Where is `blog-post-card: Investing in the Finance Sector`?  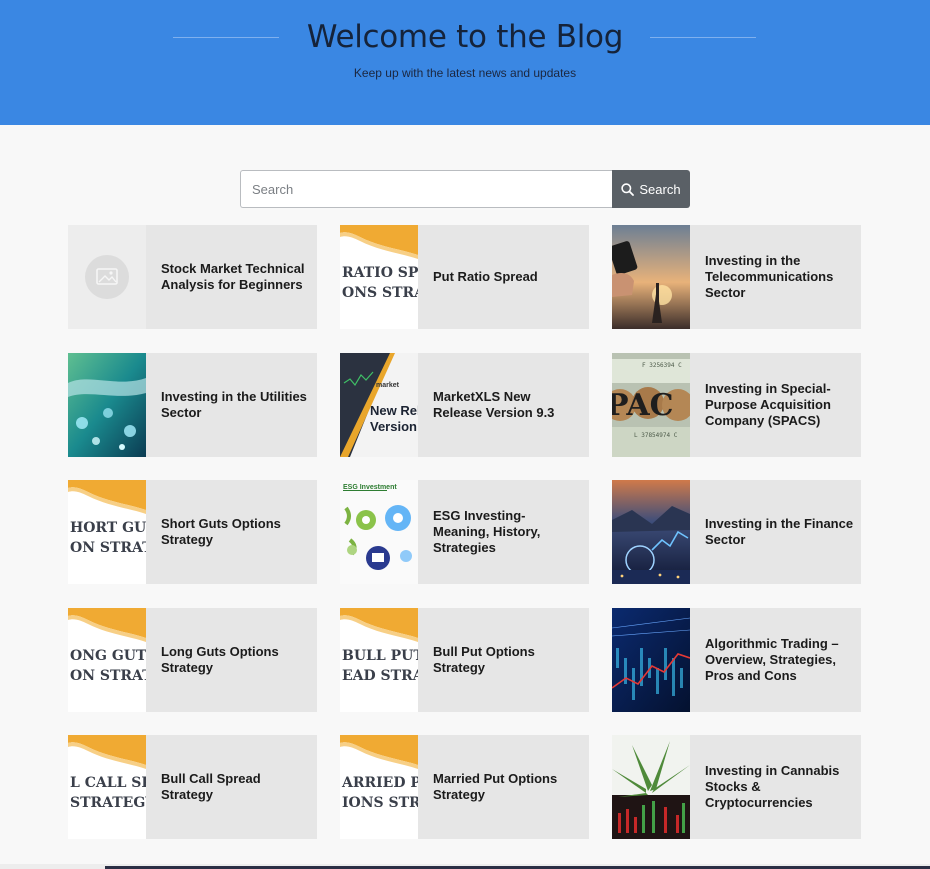
blog-post-card: Investing in the Finance Sector is located at coordinates (736, 532).